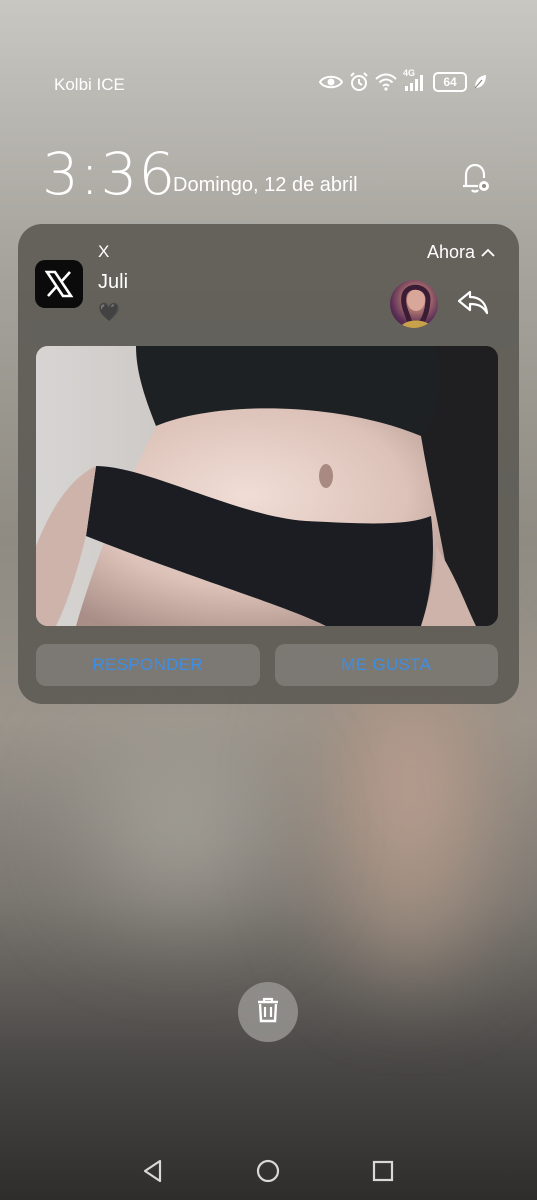 This screenshot has height=1200, width=537. Describe the element at coordinates (450, 252) in the screenshot. I see `time-label: Ahora` at that location.